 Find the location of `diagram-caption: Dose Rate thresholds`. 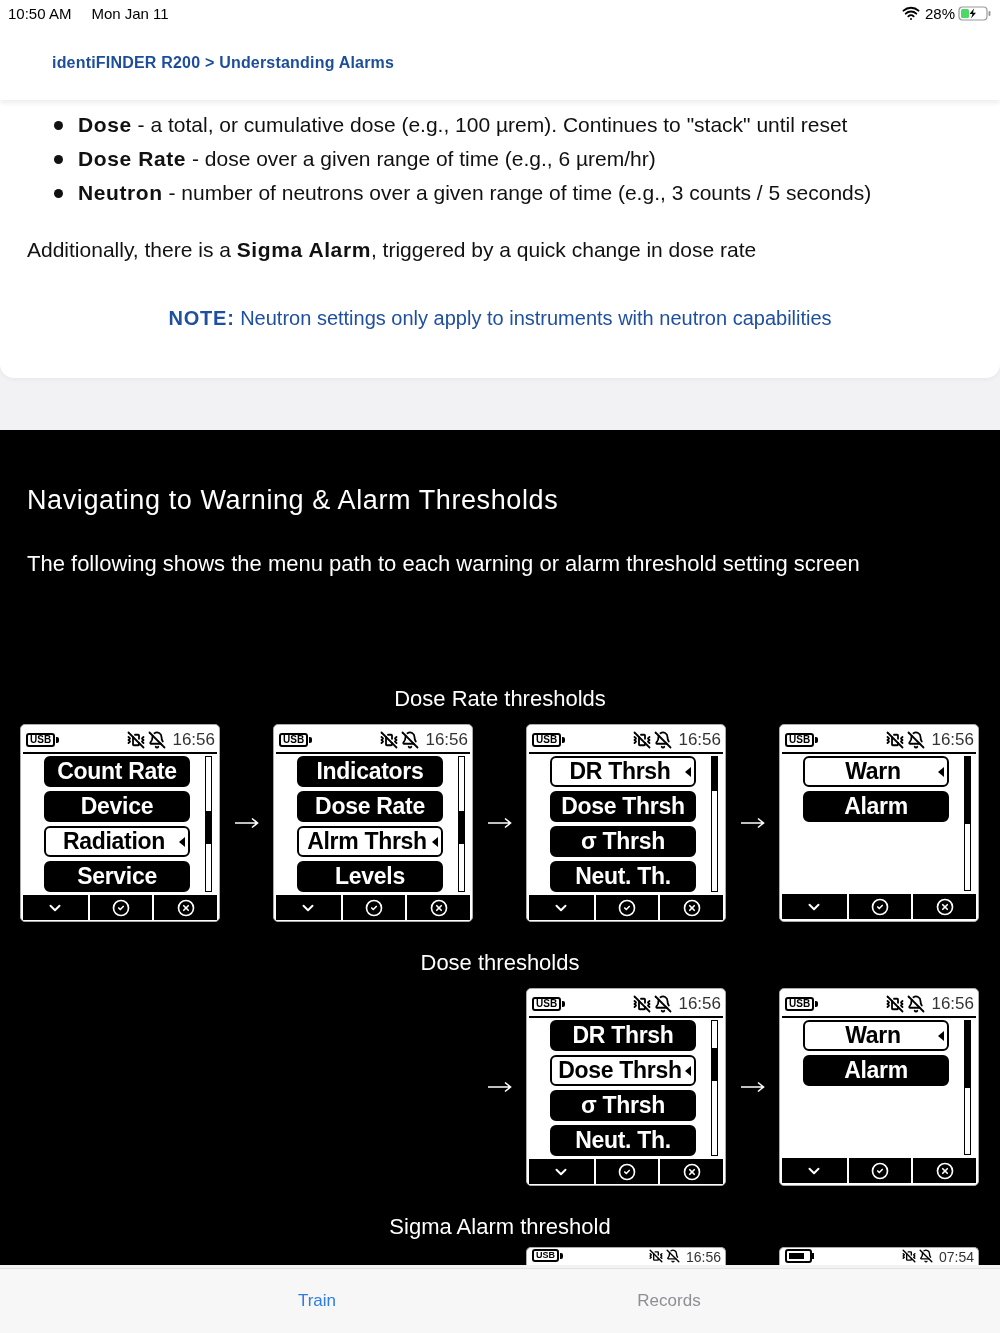

diagram-caption: Dose Rate thresholds is located at coordinates (500, 699).